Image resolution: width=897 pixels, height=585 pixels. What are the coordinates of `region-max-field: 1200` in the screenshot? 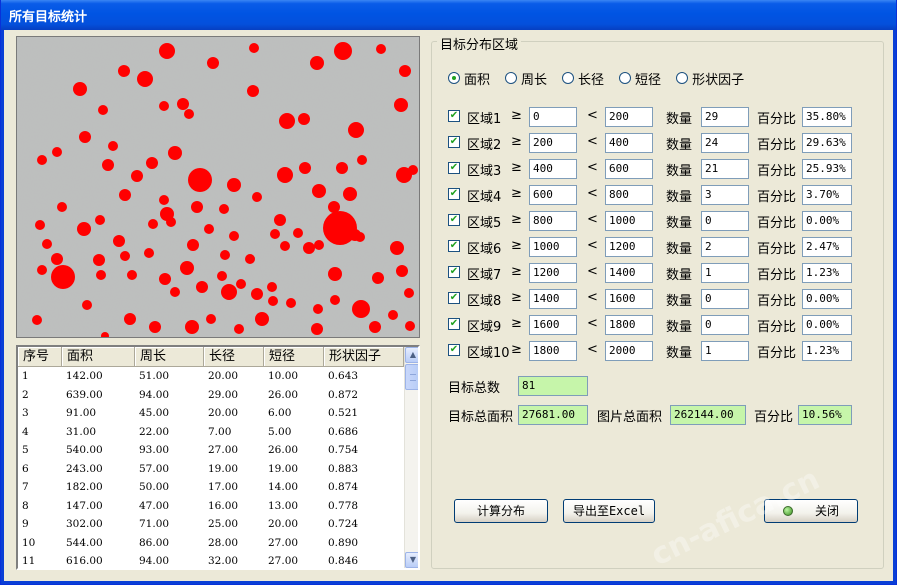 It's located at (629, 247).